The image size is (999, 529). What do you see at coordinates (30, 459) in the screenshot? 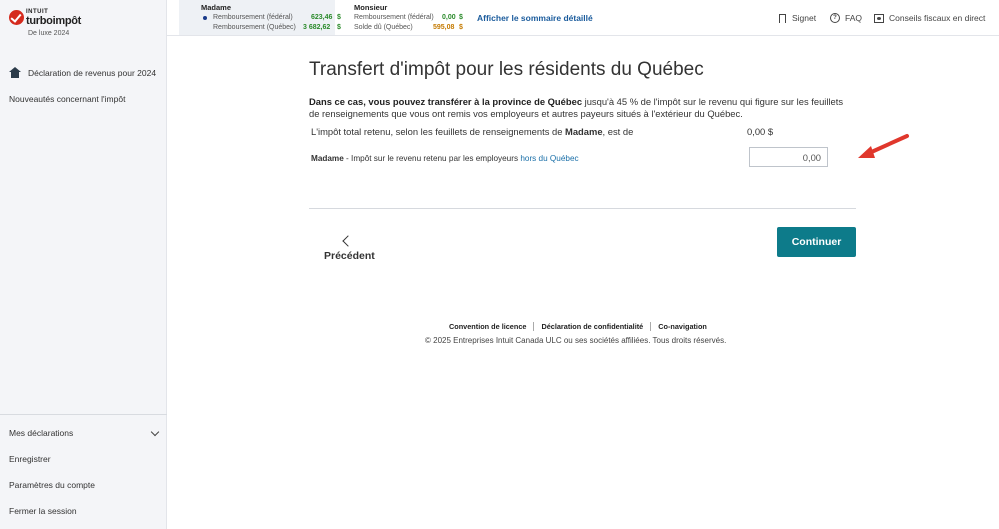
I see `sidebar-item-save: Enregistrer` at bounding box center [30, 459].